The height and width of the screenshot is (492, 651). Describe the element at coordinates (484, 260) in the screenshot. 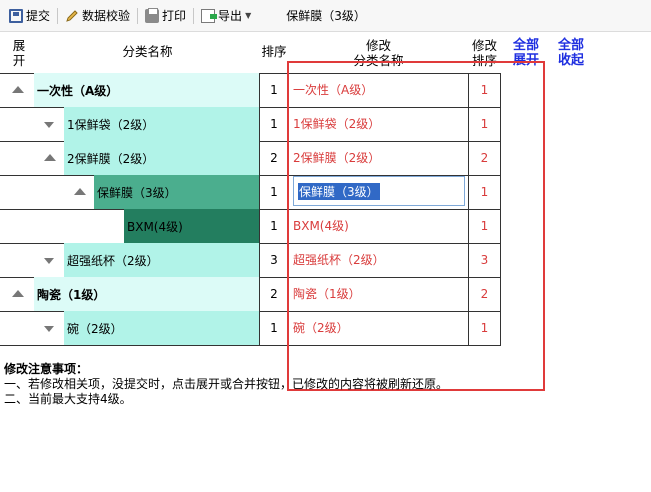

I see `edit-sort-cell: 3` at that location.